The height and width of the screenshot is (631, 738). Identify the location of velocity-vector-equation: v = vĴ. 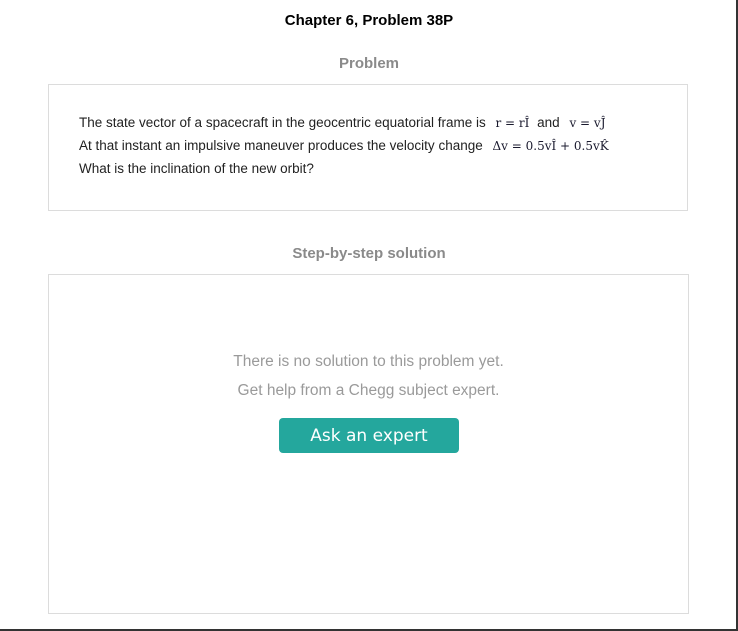
(587, 123).